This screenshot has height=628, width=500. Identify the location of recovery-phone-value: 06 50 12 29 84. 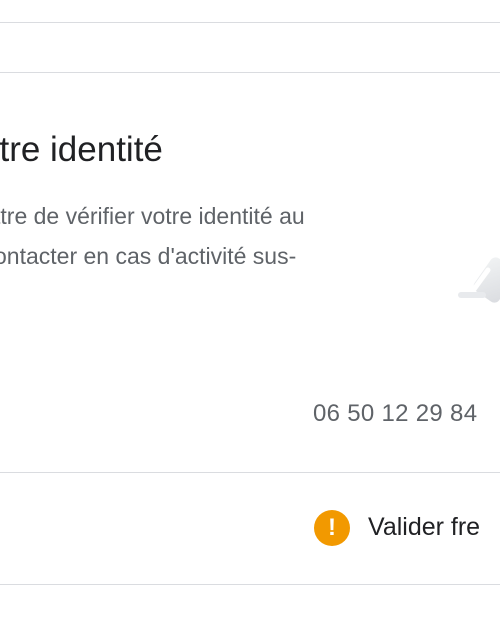
(395, 413).